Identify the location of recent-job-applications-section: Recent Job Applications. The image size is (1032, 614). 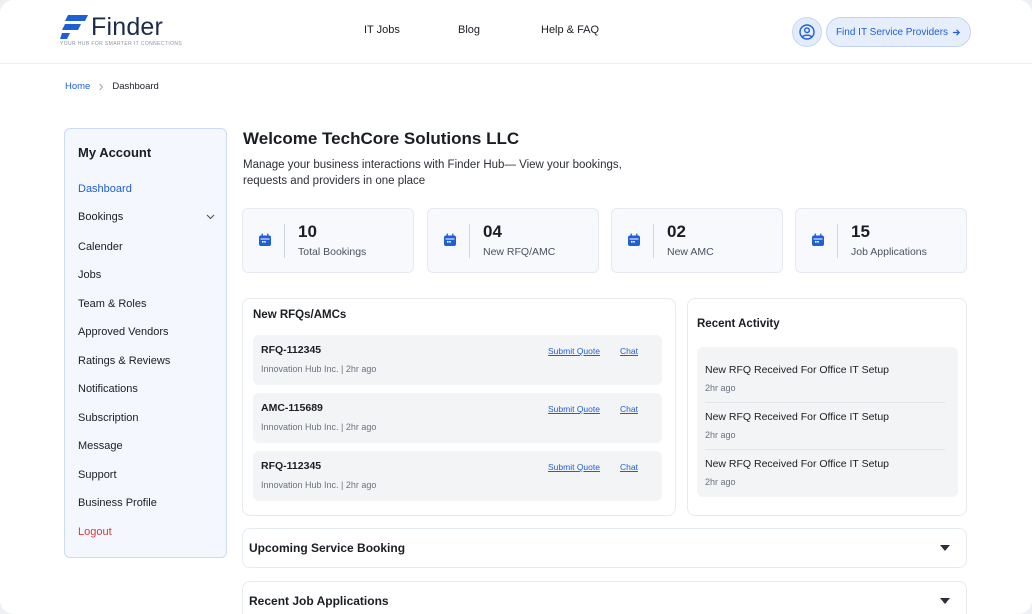
(604, 597).